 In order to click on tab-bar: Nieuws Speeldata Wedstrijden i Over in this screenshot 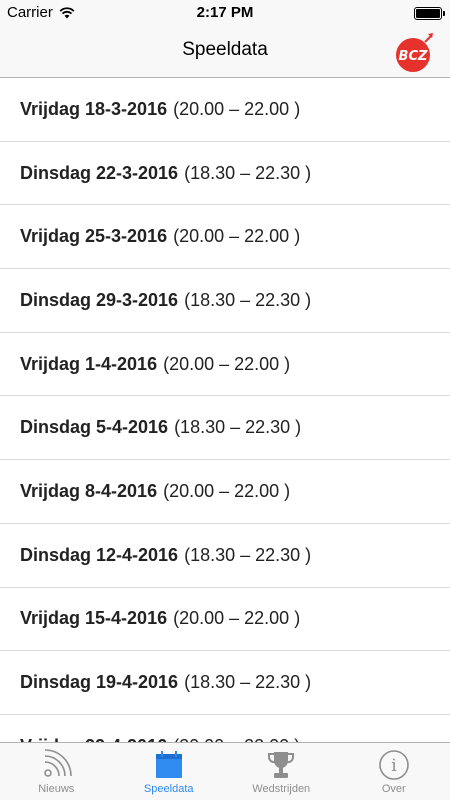, I will do `click(225, 771)`.